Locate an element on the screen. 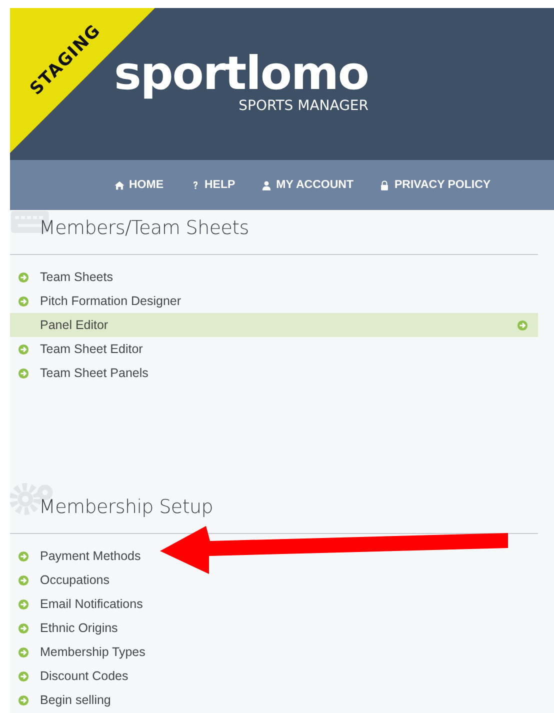  nav-link: HOME is located at coordinates (139, 185).